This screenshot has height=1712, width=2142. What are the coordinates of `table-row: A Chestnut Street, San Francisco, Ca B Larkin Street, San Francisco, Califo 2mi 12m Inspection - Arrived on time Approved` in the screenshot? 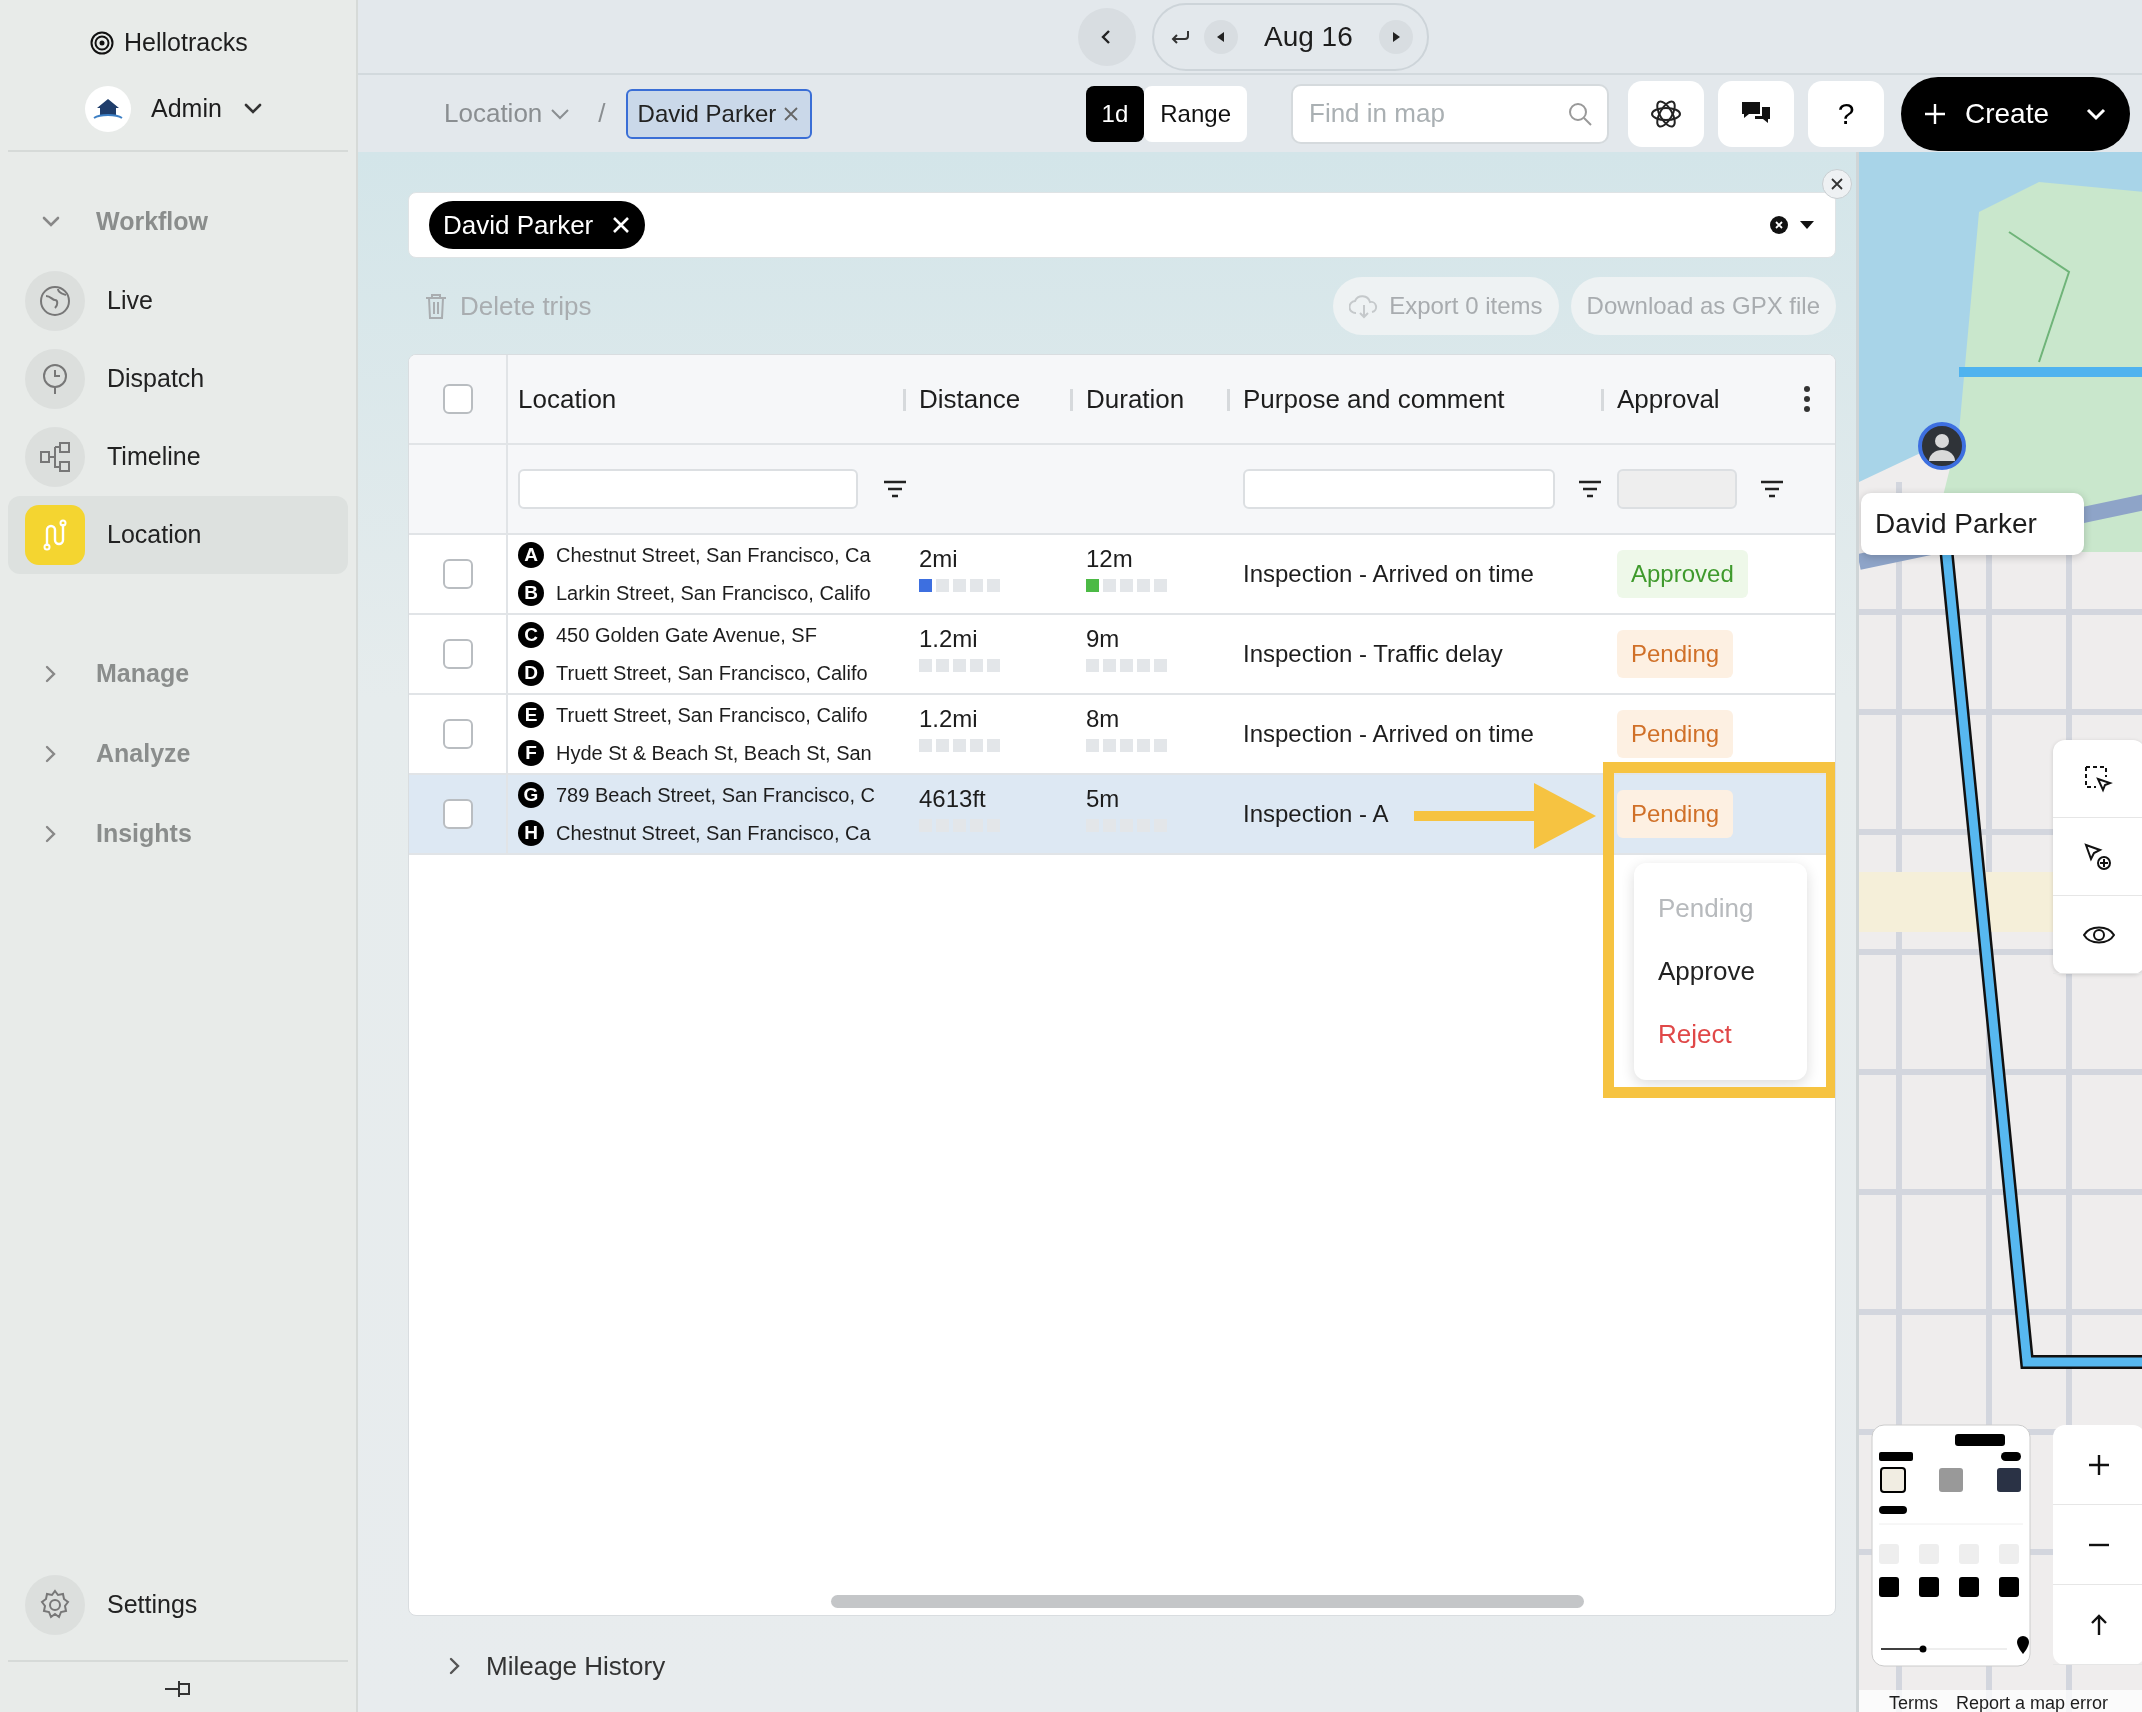 It's located at (1122, 575).